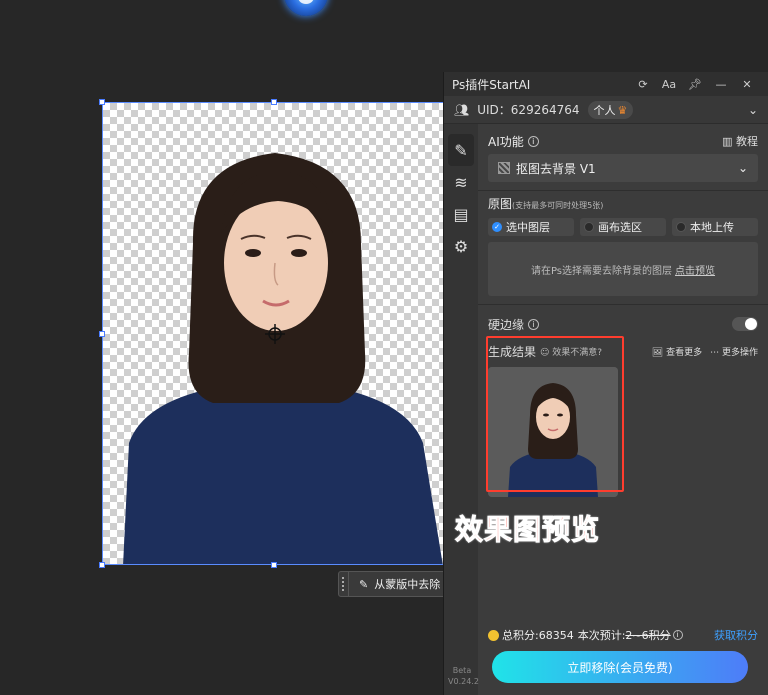  I want to click on source-title: 原图(支持最多可同时处理5张), so click(546, 204).